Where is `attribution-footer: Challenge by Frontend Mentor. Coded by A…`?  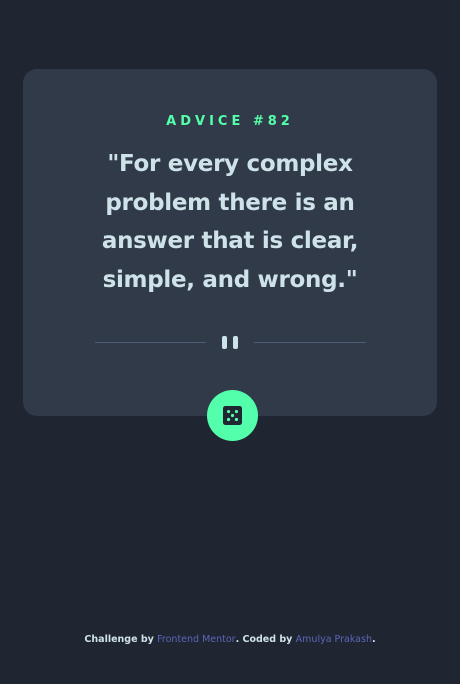 attribution-footer: Challenge by Frontend Mentor. Coded by A… is located at coordinates (230, 639).